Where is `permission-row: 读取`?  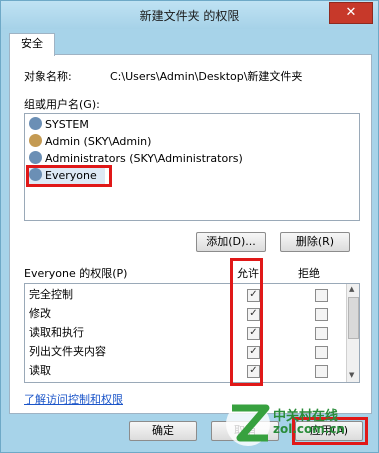
permission-row: 读取 is located at coordinates (40, 370).